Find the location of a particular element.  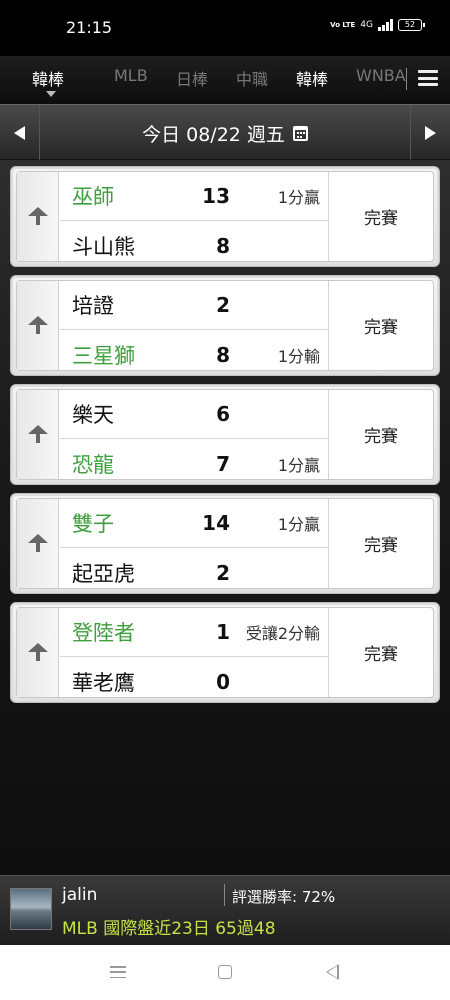

game-card: 巫師 13 1分贏 斗山熊 8 完賽 is located at coordinates (225, 216).